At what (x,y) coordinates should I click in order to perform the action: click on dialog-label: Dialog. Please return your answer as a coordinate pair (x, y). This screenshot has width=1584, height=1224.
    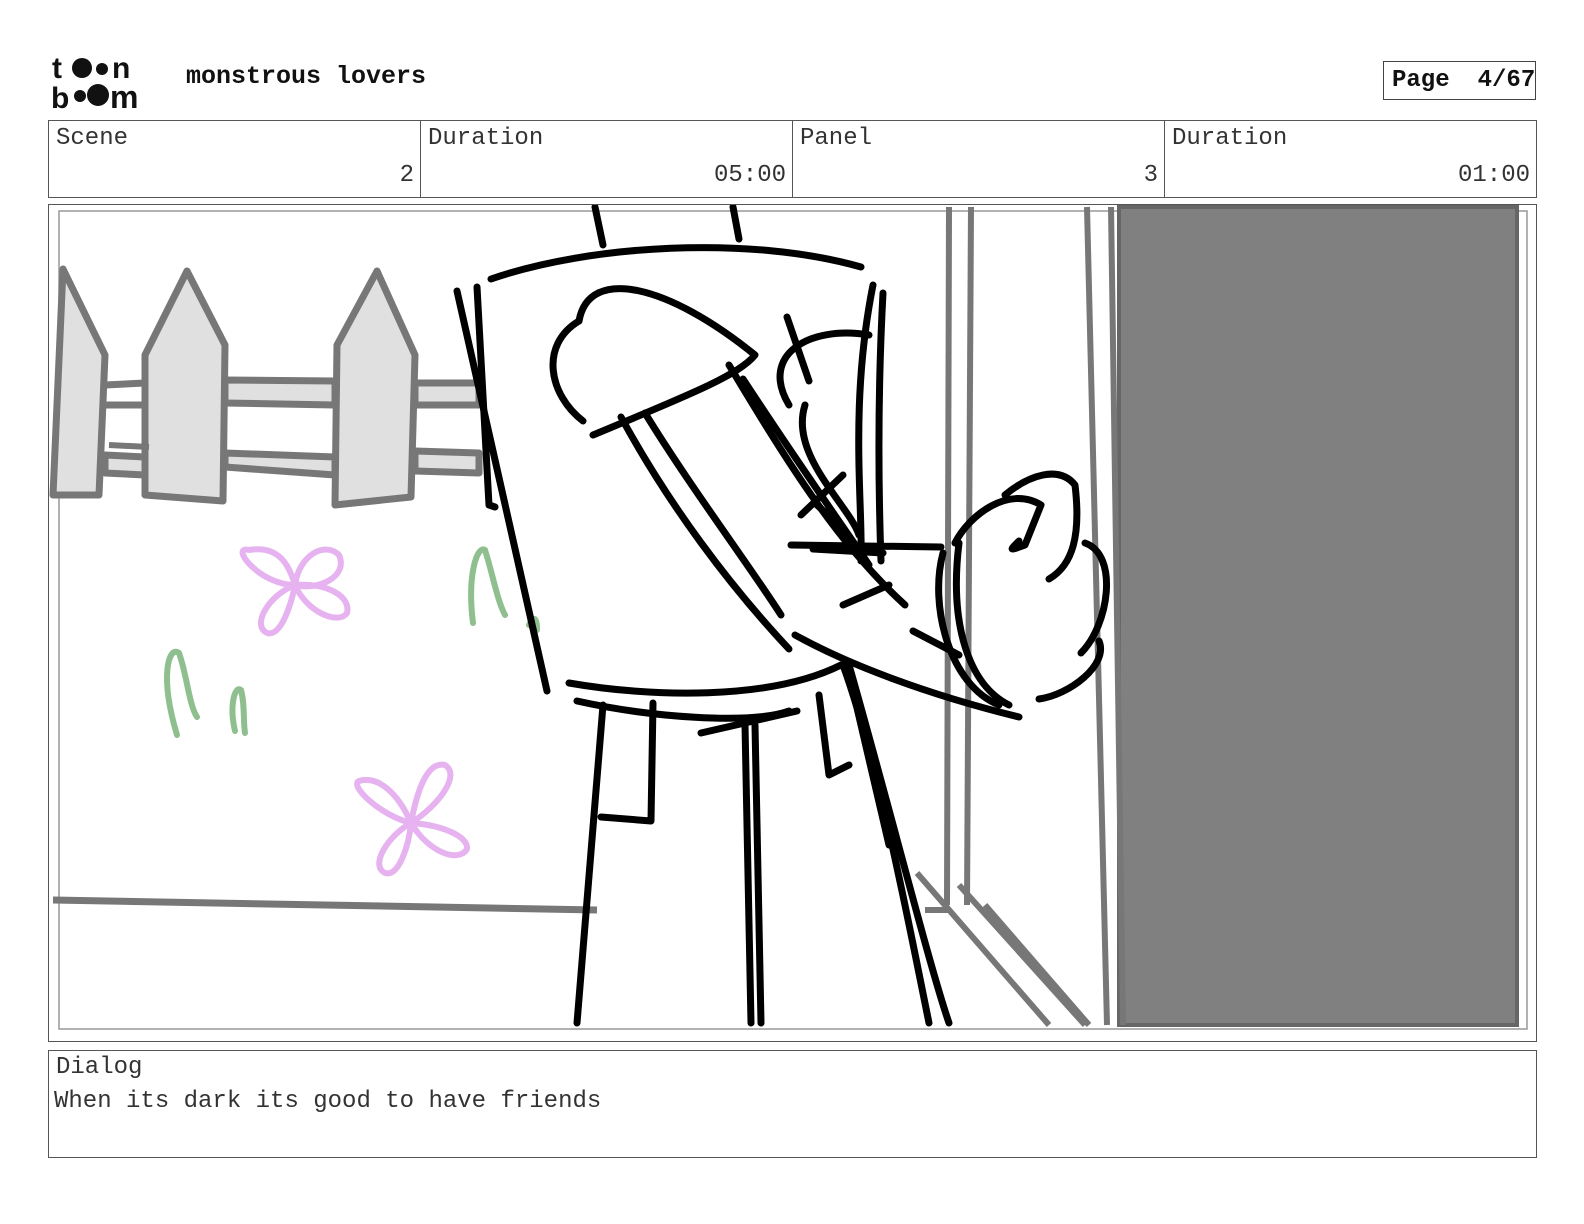
    Looking at the image, I should click on (99, 1067).